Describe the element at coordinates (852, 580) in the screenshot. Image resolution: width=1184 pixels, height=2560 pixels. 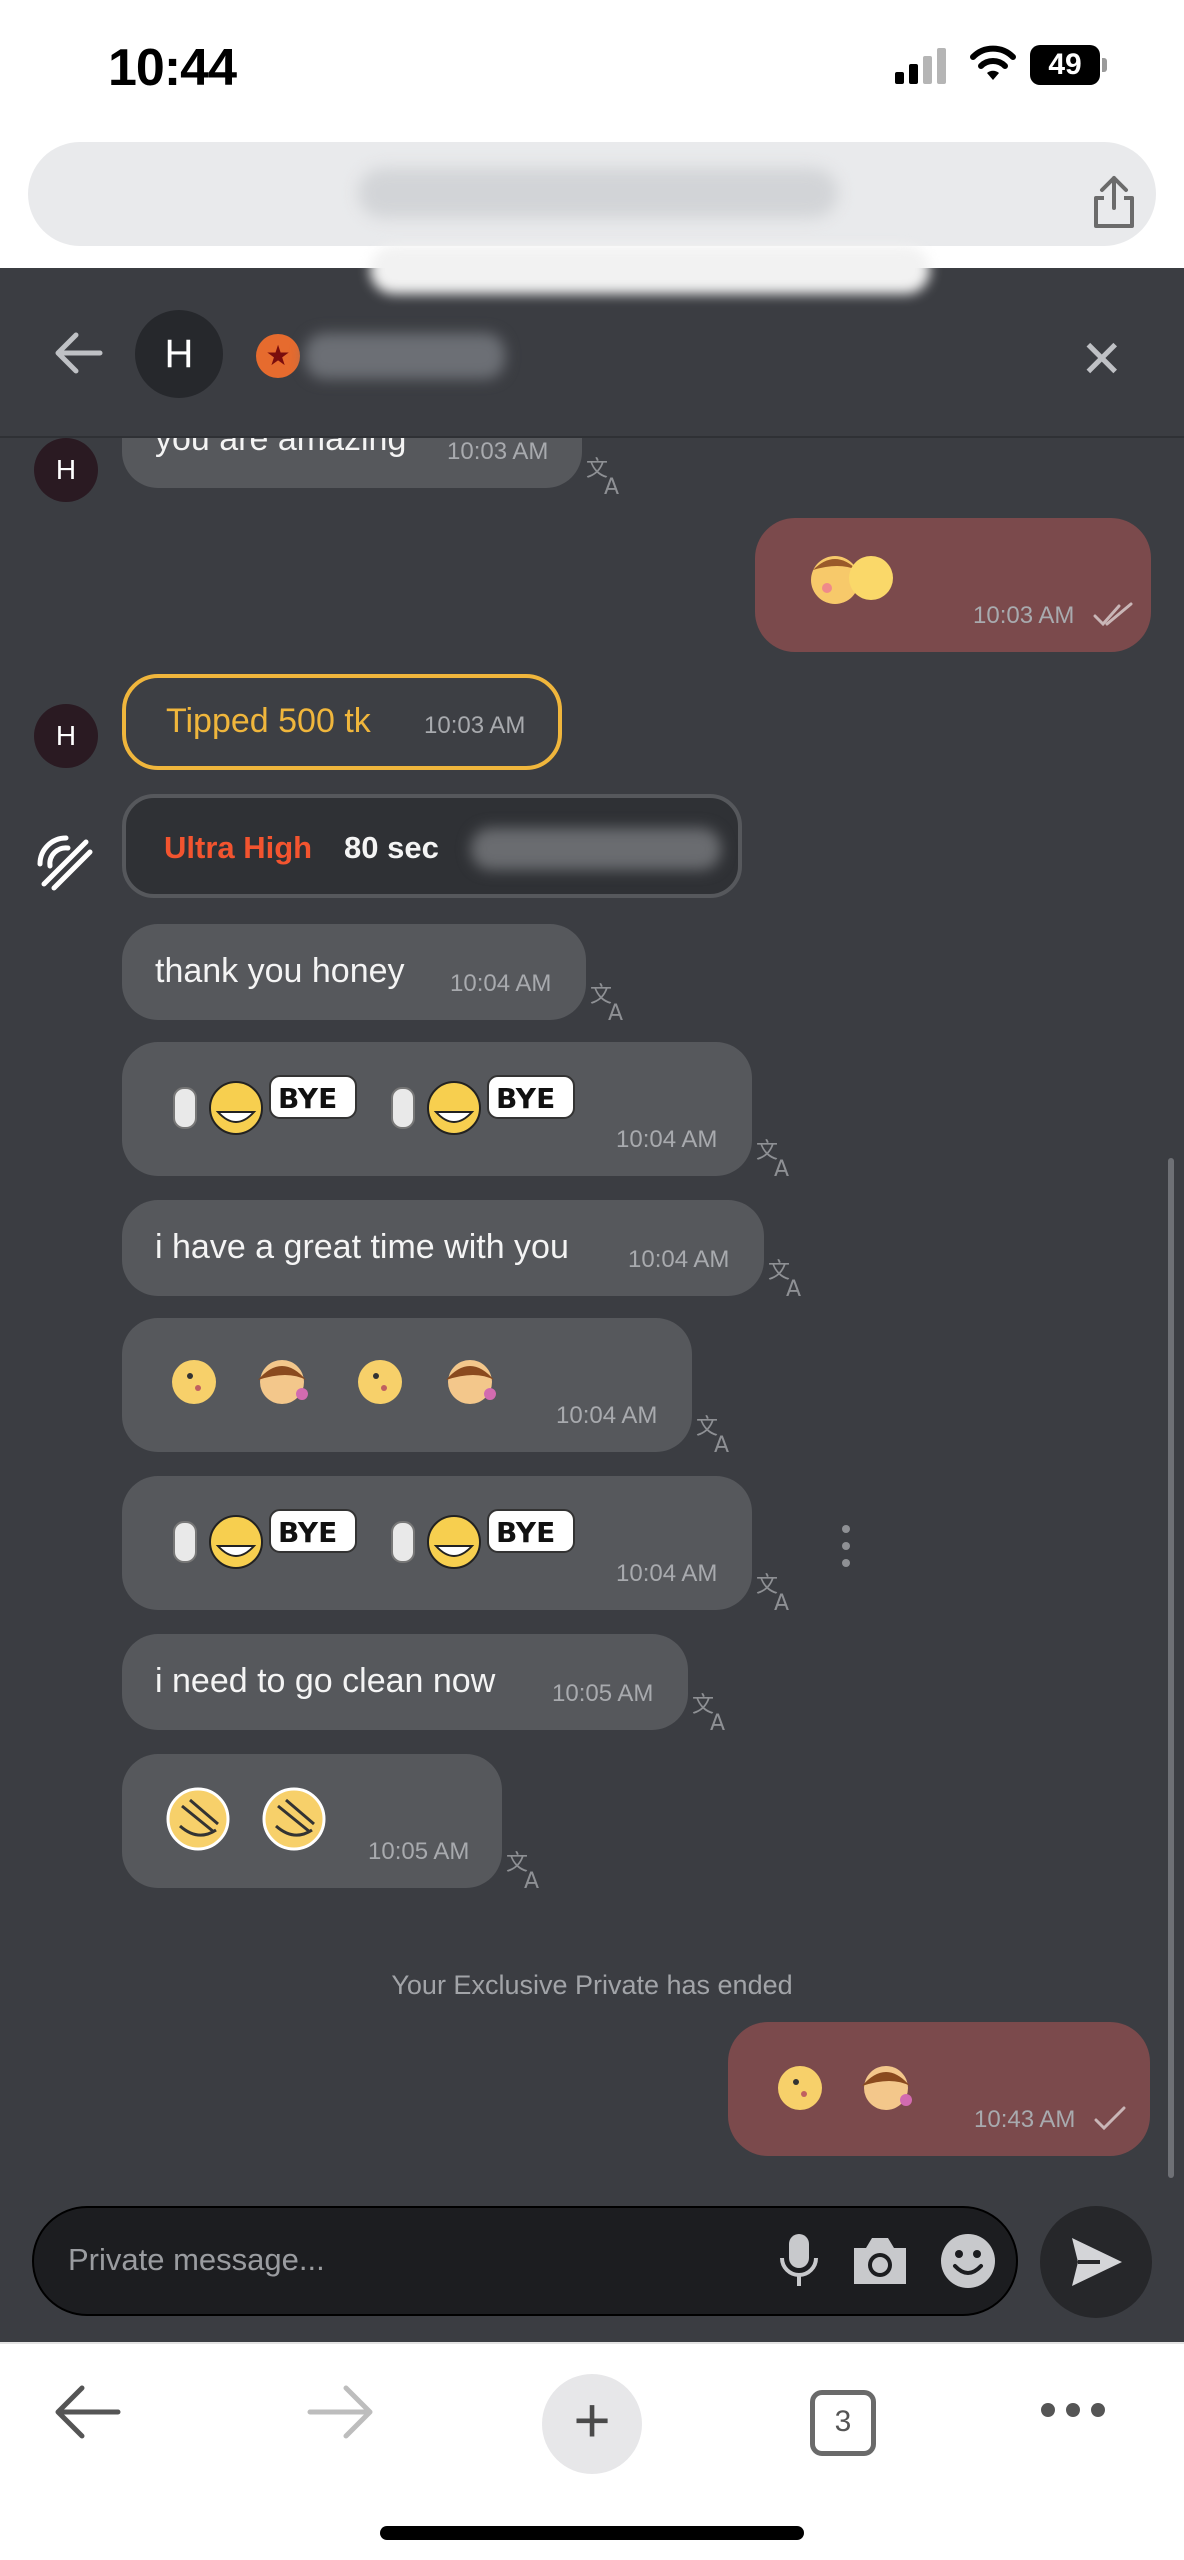
I see `kiss-emoji-icon` at that location.